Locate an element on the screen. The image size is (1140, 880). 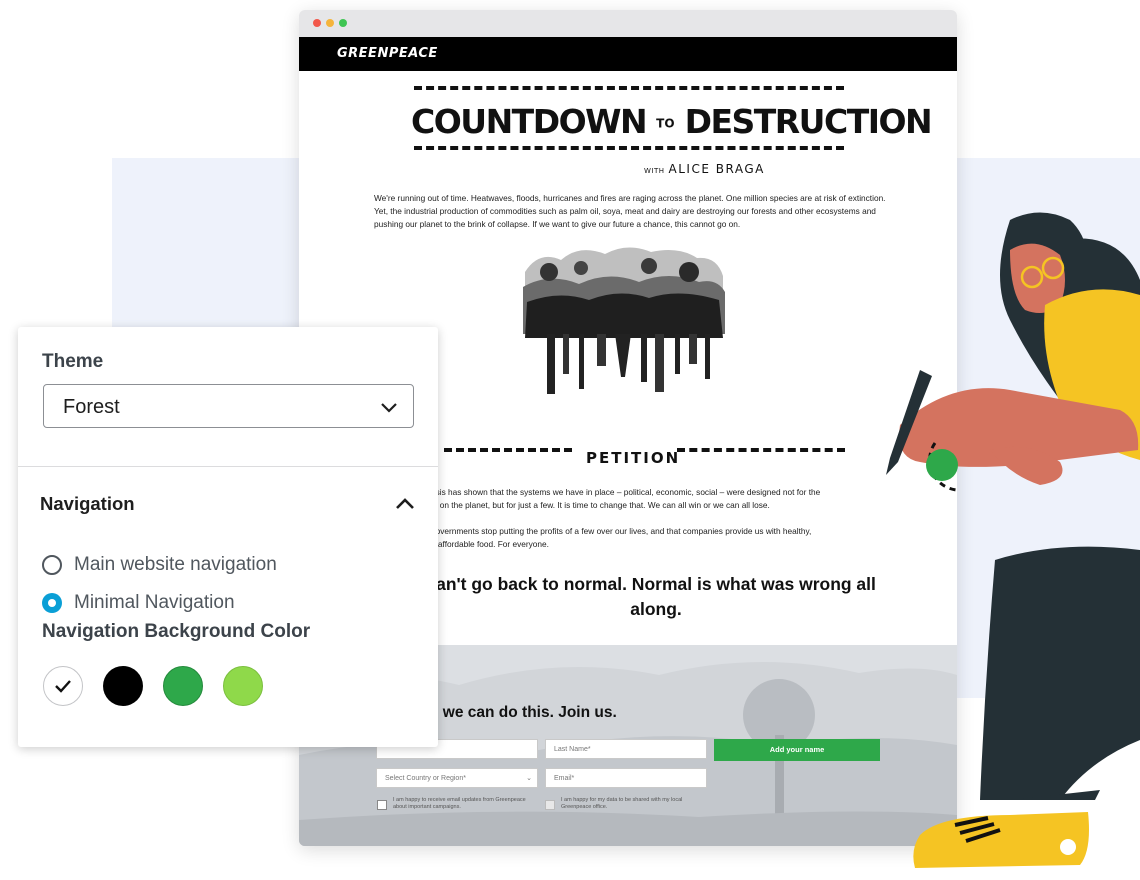
with-label: WITH is located at coordinates (654, 171).